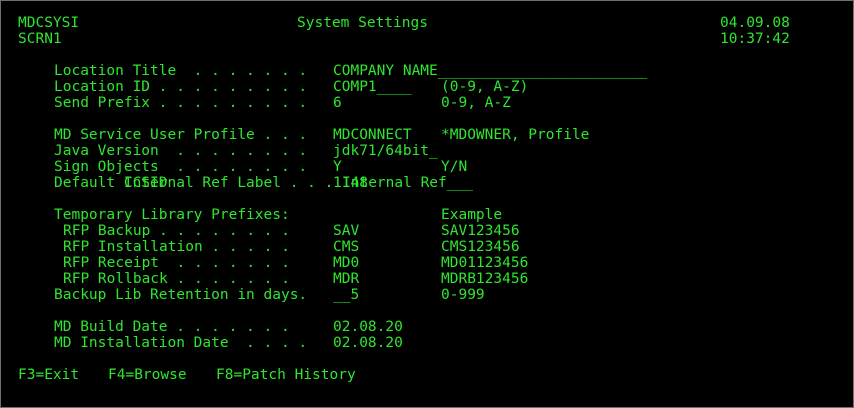  Describe the element at coordinates (181, 103) in the screenshot. I see `send-prefix-label: Send Prefix . . . . . . . . .` at that location.